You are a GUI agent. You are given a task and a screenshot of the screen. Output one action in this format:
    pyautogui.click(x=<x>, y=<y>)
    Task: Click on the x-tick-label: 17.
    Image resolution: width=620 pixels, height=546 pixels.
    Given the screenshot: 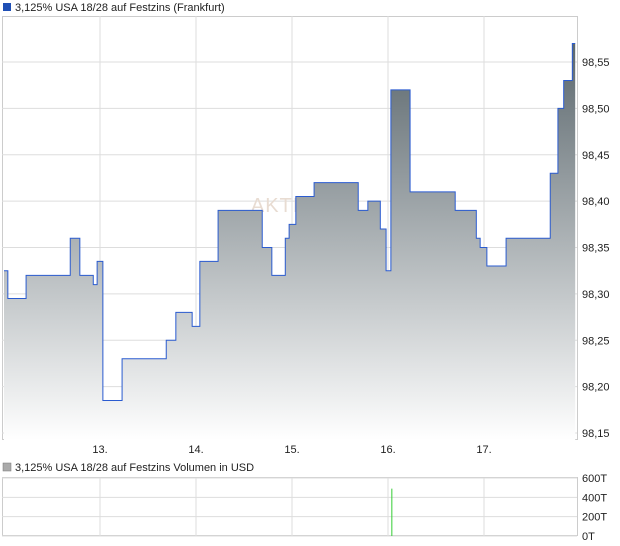 What is the action you would take?
    pyautogui.click(x=483, y=450)
    